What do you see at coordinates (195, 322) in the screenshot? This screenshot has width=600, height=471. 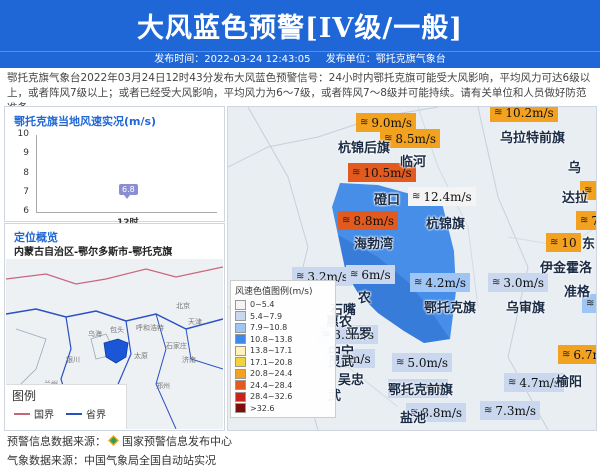 I see `city-label: 天津` at bounding box center [195, 322].